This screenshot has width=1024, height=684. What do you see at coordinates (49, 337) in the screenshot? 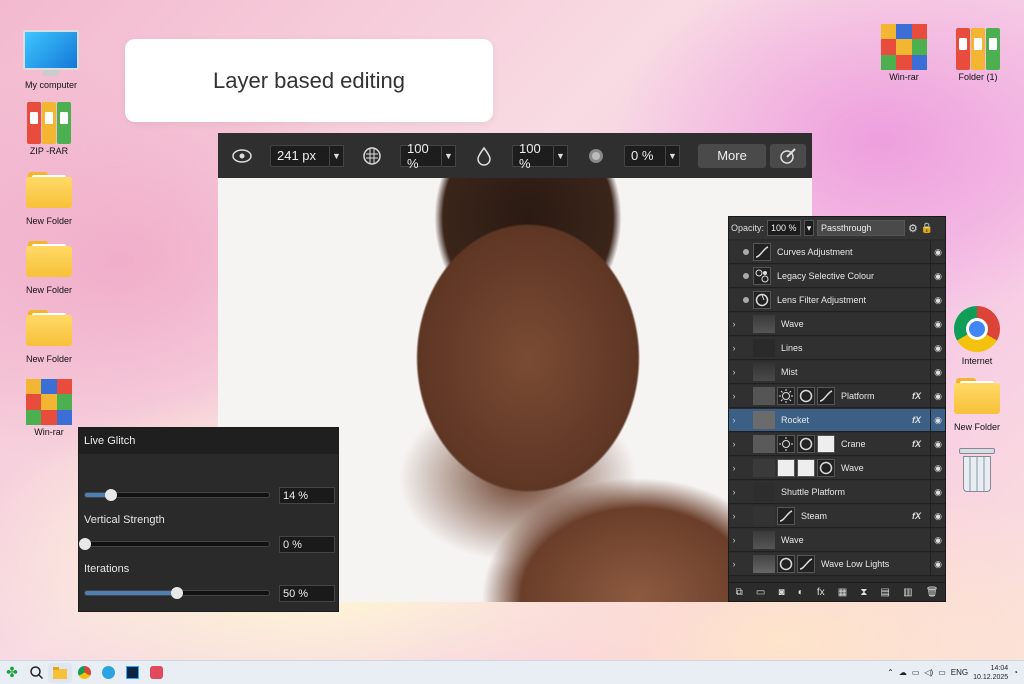
I see `desktop-icon-new-folder-3: New Folder` at bounding box center [49, 337].